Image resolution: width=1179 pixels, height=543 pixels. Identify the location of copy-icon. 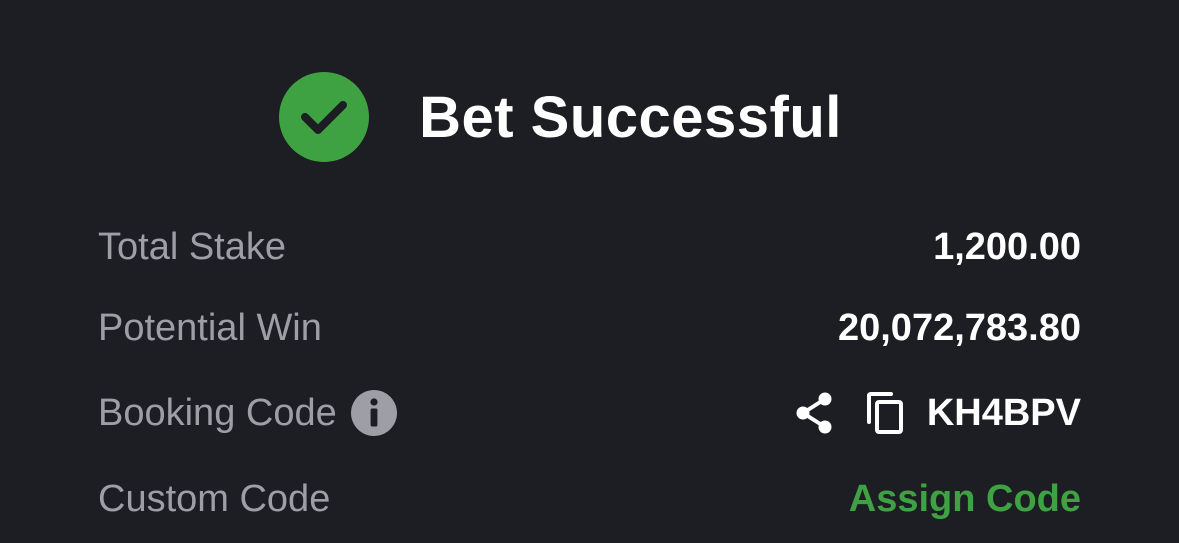
(884, 413).